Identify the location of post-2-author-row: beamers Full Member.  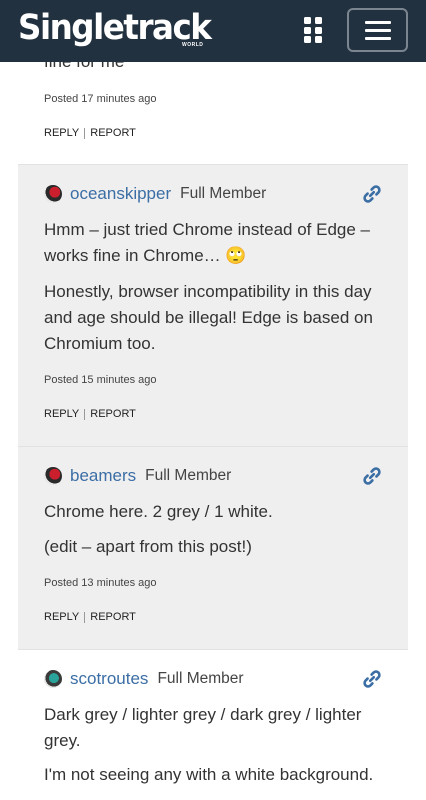
(137, 476).